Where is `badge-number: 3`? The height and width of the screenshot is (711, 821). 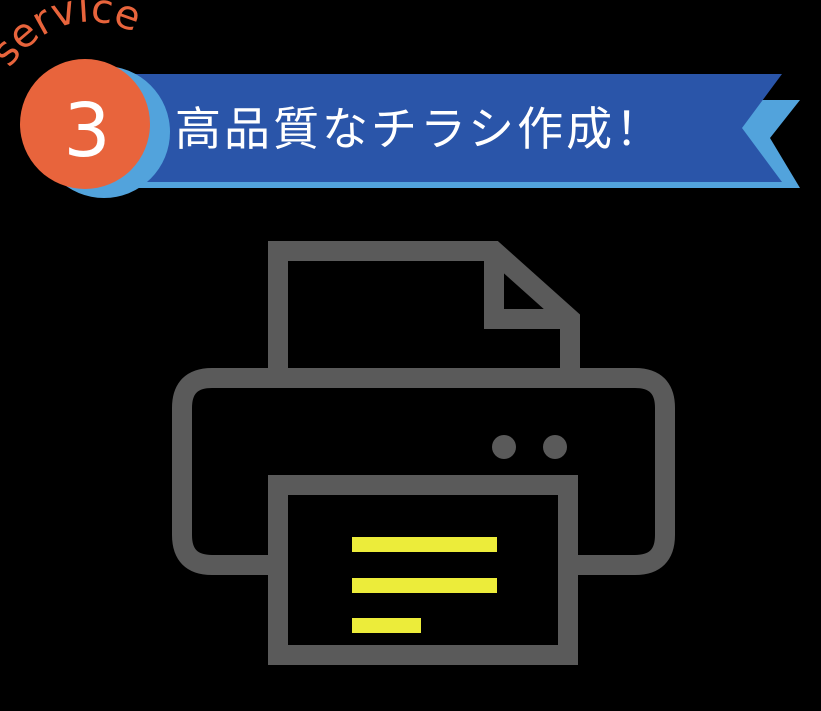 badge-number: 3 is located at coordinates (86, 131).